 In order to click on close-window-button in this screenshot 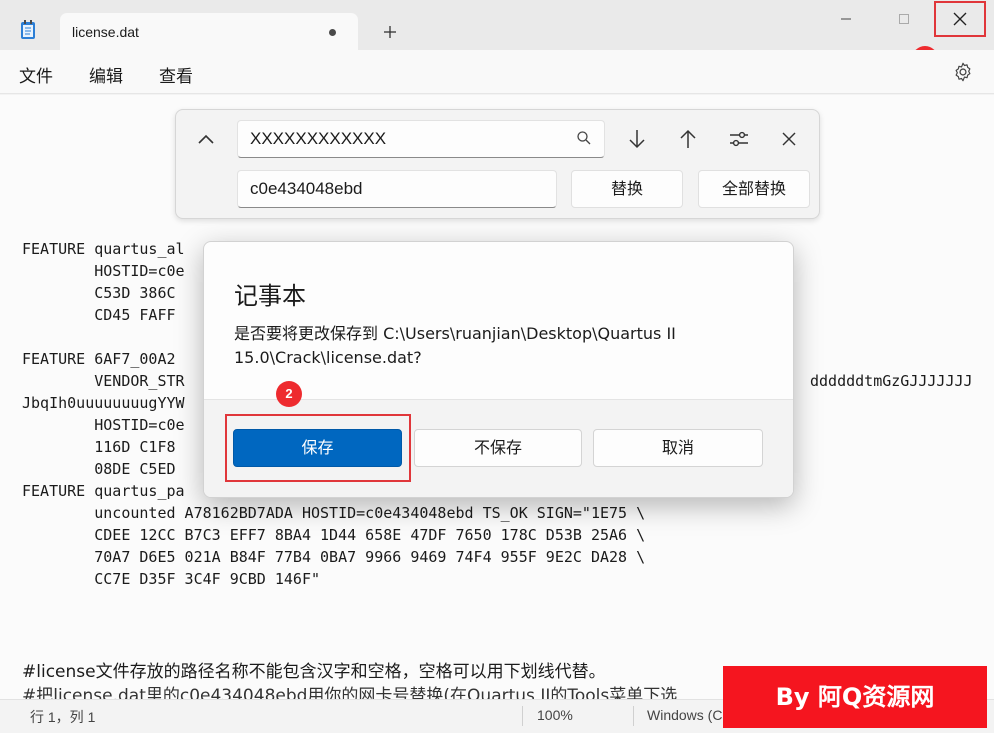, I will do `click(960, 19)`.